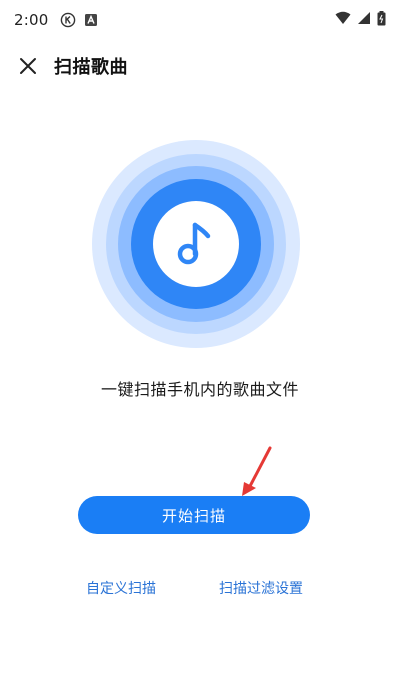 The width and height of the screenshot is (400, 691). What do you see at coordinates (31, 20) in the screenshot?
I see `status-time: 2:00` at bounding box center [31, 20].